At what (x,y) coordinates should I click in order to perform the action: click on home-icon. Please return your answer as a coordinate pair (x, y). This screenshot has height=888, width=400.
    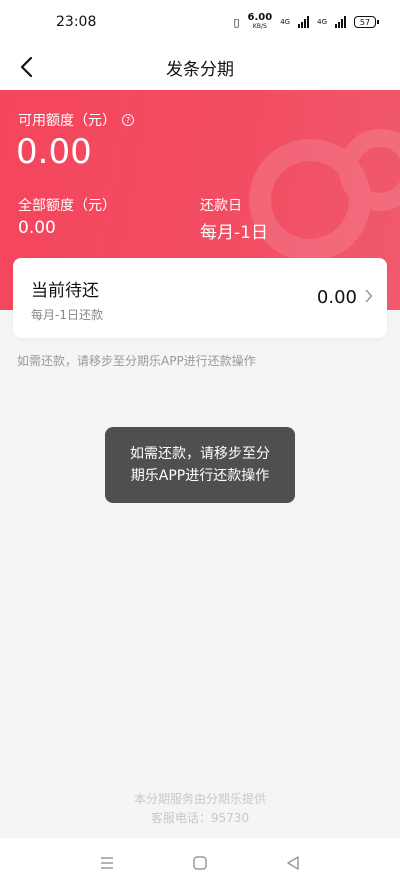
    Looking at the image, I should click on (200, 863).